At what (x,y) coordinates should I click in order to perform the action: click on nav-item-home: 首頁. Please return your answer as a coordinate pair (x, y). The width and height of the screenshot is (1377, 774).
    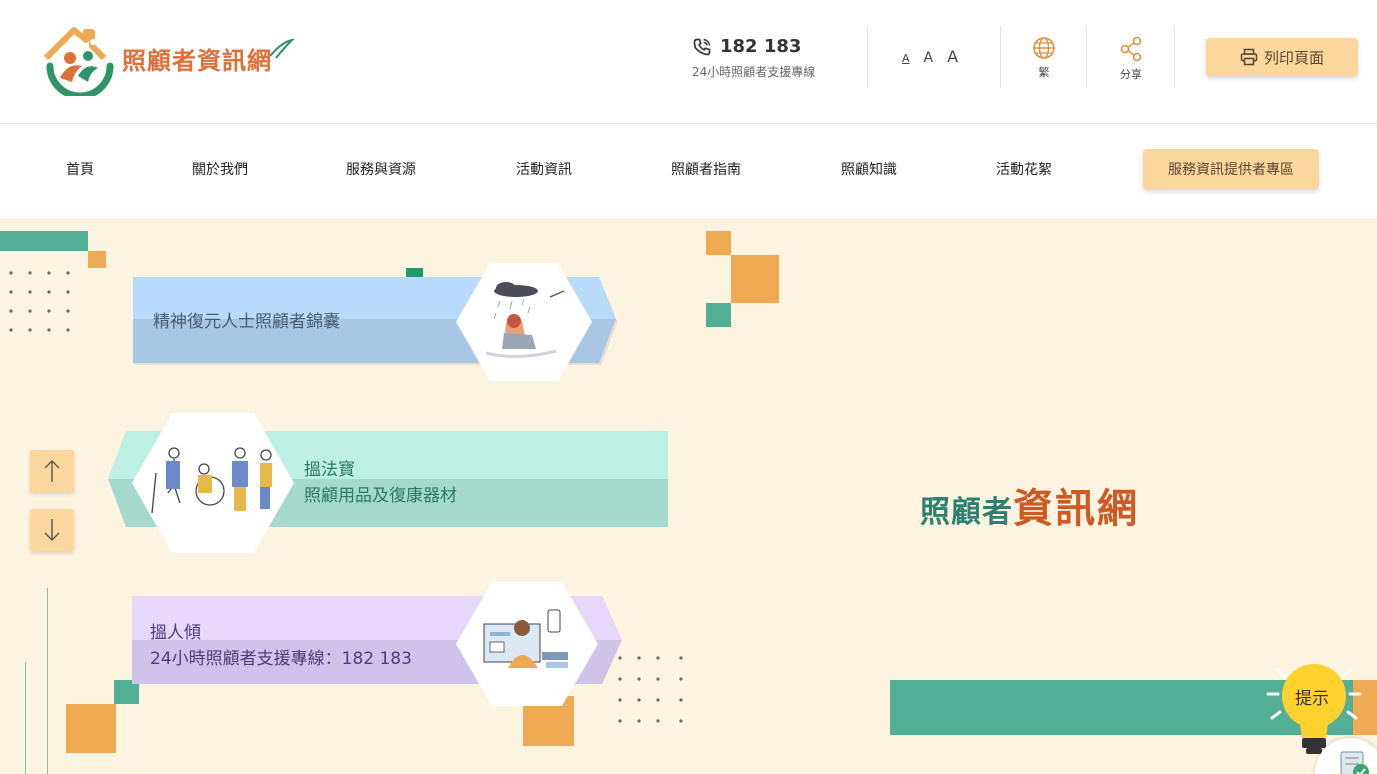
    Looking at the image, I should click on (80, 169).